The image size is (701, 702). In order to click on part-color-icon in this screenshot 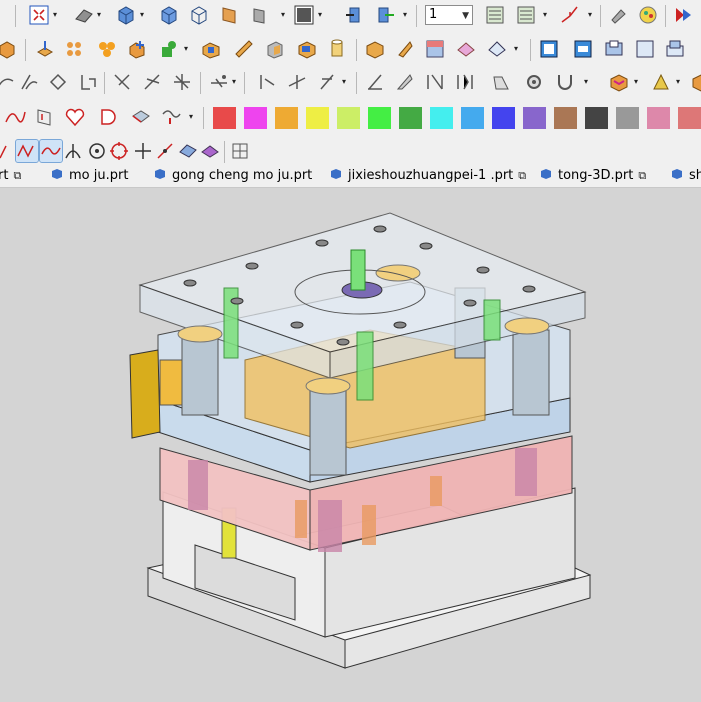, I will do `click(619, 82)`.